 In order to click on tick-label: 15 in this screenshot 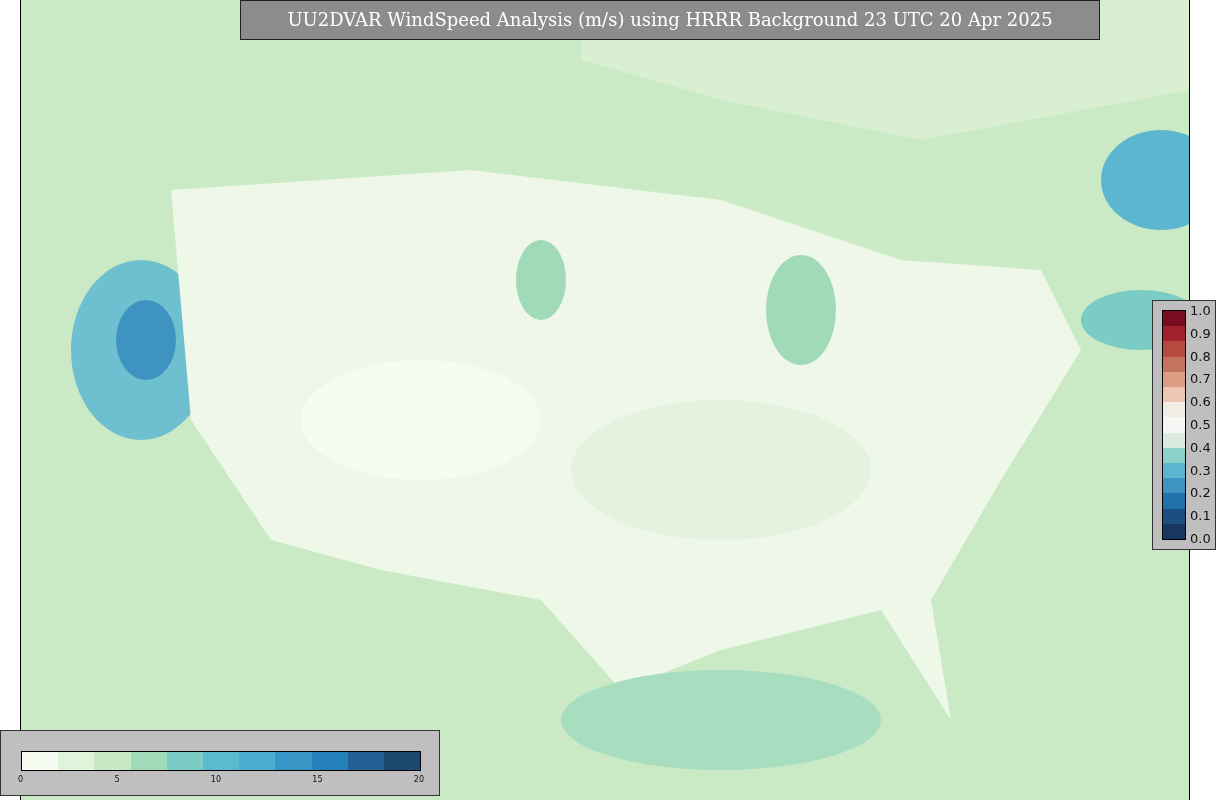, I will do `click(317, 779)`.